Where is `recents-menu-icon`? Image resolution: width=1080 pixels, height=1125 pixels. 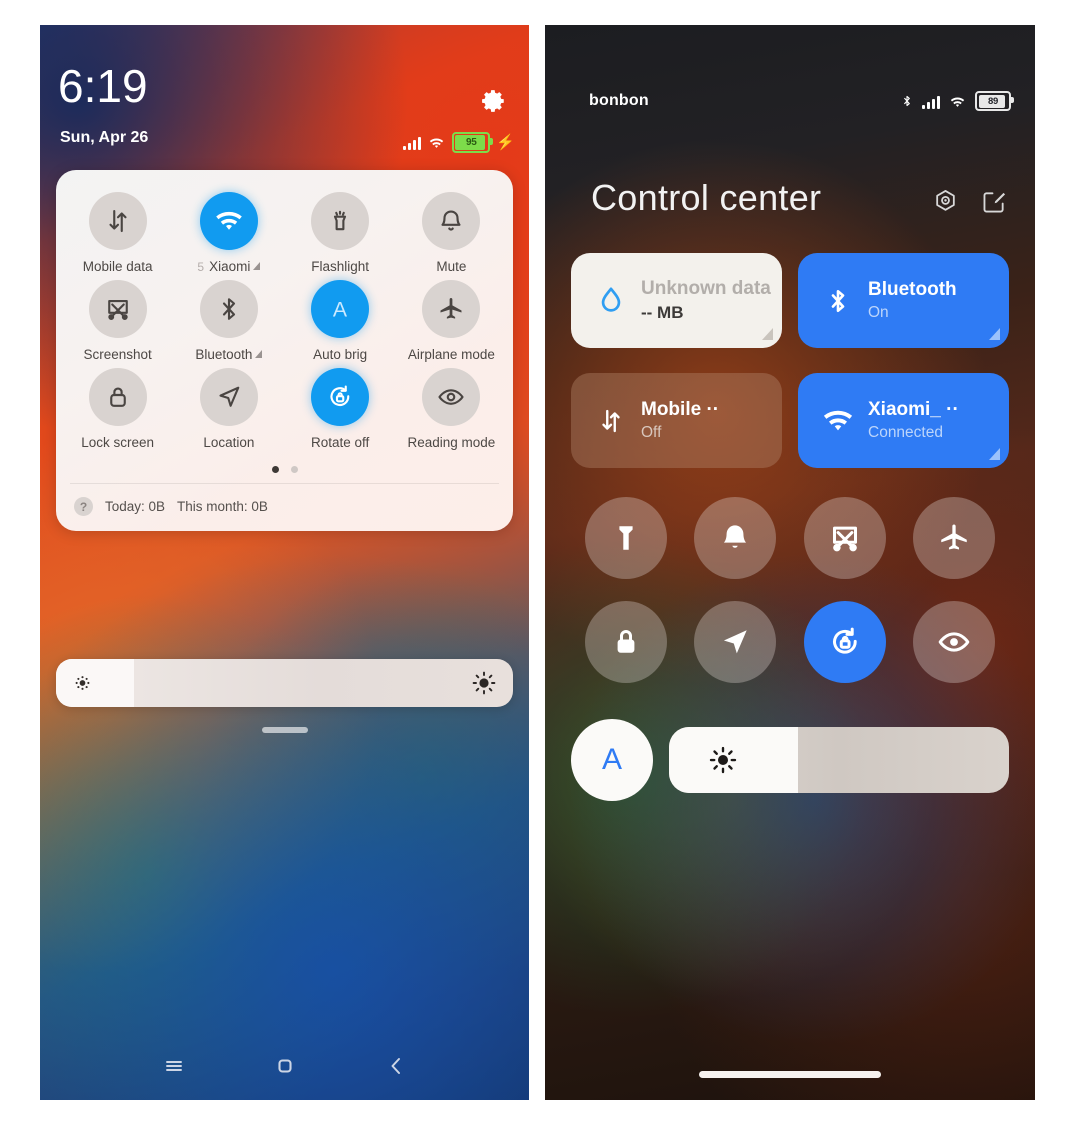
recents-menu-icon is located at coordinates (174, 1066).